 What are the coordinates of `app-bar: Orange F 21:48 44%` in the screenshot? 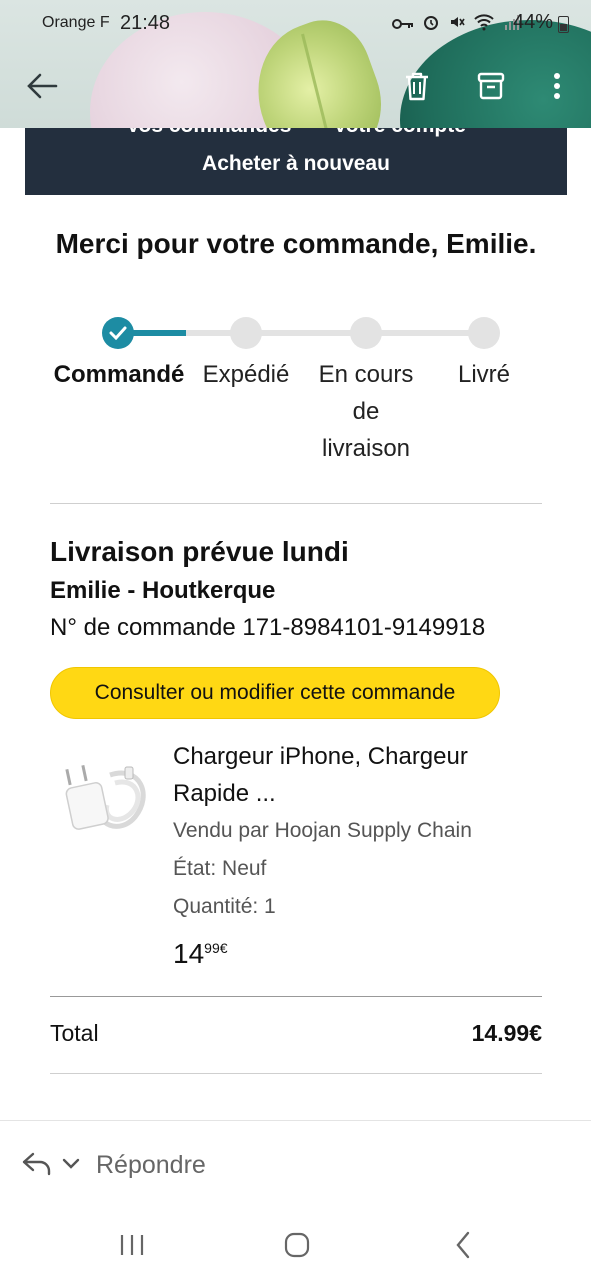 It's located at (295, 64).